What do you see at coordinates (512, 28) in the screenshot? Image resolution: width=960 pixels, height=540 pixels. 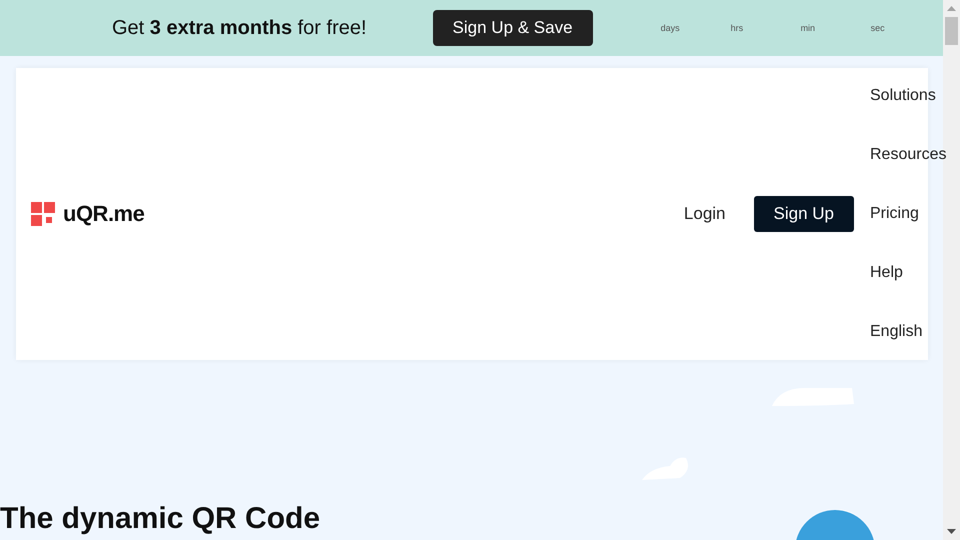 I see `signup-save-button: Sign Up & Save` at bounding box center [512, 28].